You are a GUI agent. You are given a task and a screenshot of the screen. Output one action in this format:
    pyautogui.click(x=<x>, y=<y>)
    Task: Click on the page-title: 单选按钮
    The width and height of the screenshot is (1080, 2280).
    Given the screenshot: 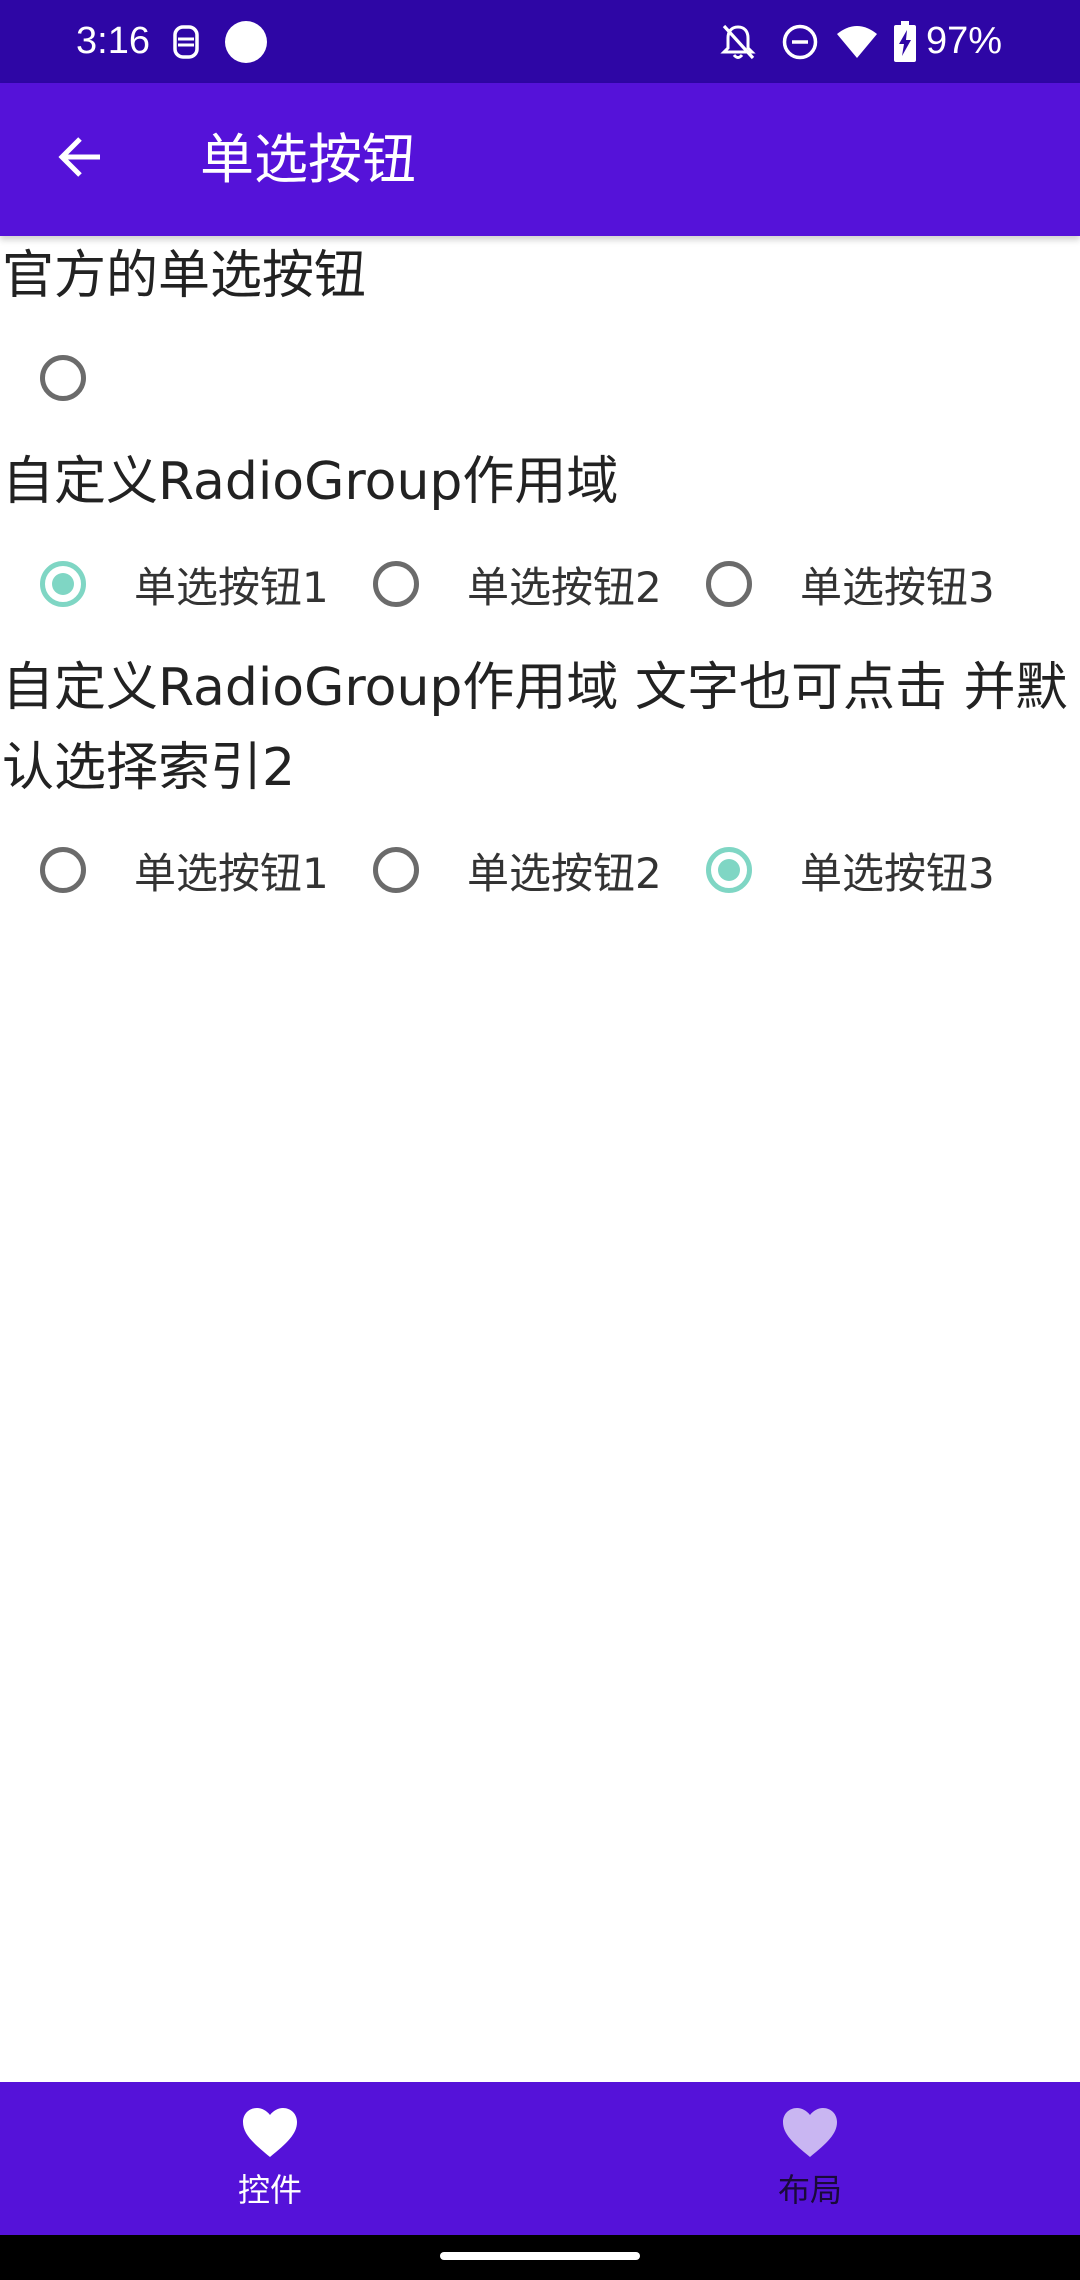 What is the action you would take?
    pyautogui.click(x=308, y=159)
    